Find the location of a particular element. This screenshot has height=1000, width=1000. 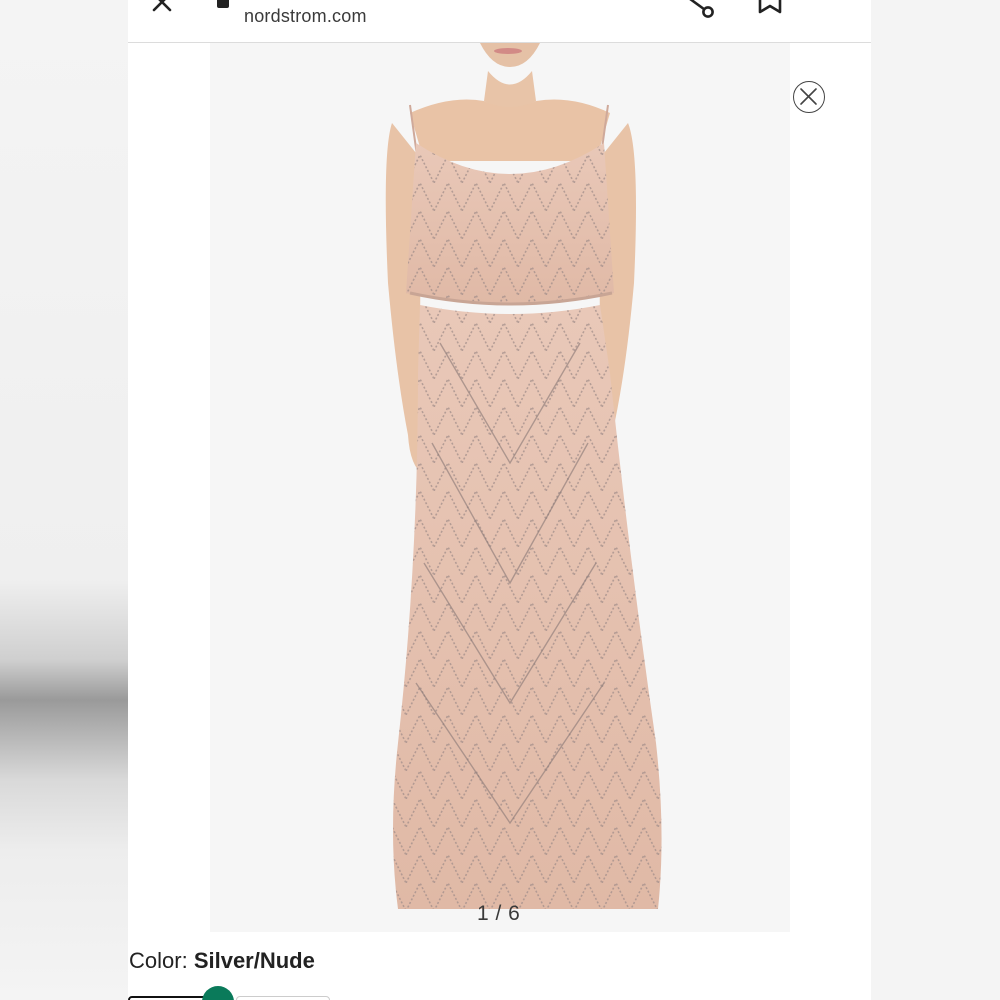

url-text: nordstrom.com is located at coordinates (305, 16).